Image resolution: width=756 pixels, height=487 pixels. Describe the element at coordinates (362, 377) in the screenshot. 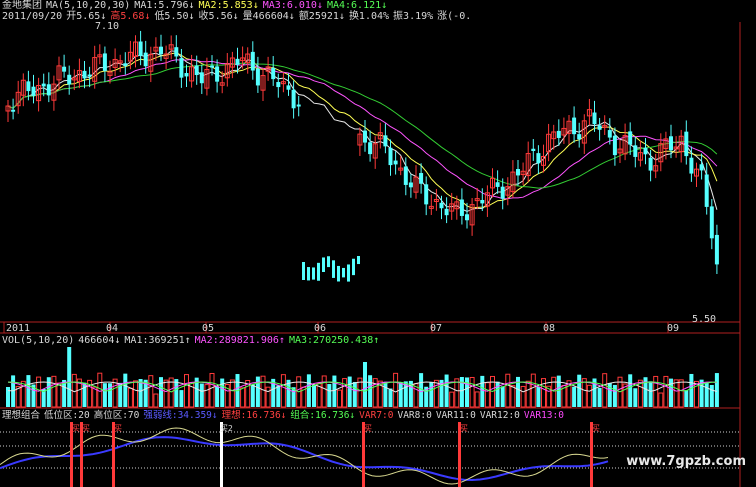

I see `volume-bars` at that location.